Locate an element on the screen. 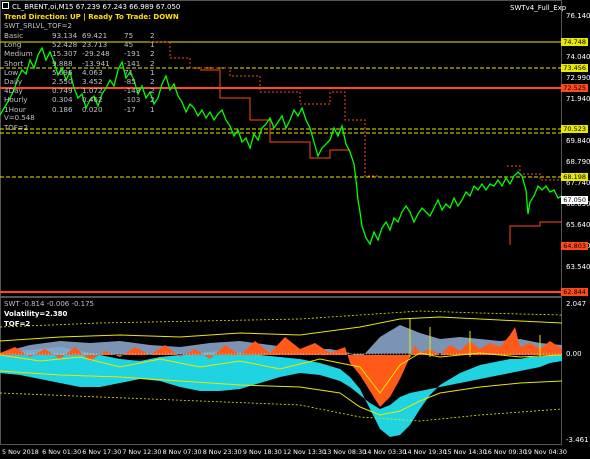 The image size is (590, 459). indicator-tof: TOF=2 is located at coordinates (17, 324).